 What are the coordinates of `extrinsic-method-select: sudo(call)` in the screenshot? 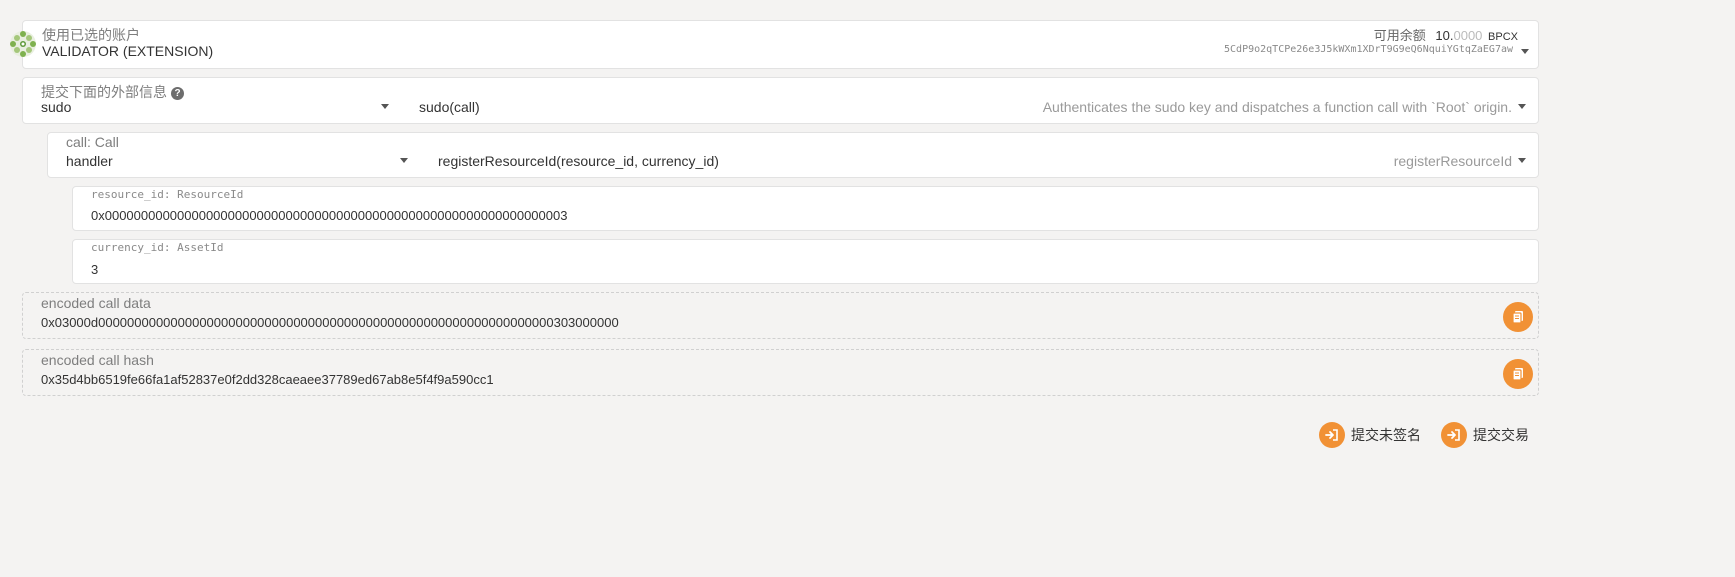 It's located at (449, 107).